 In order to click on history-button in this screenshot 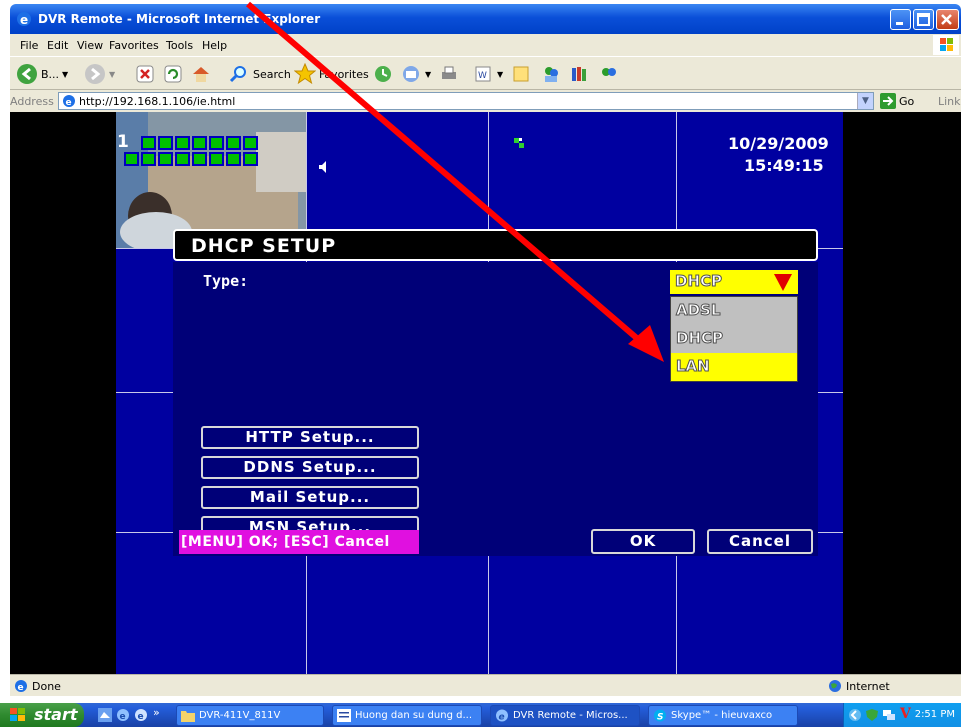, I will do `click(383, 74)`.